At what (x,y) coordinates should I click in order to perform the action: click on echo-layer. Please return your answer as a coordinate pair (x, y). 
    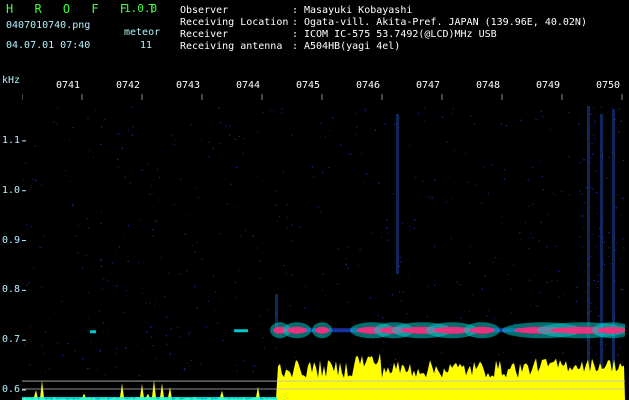
    Looking at the image, I should click on (357, 330).